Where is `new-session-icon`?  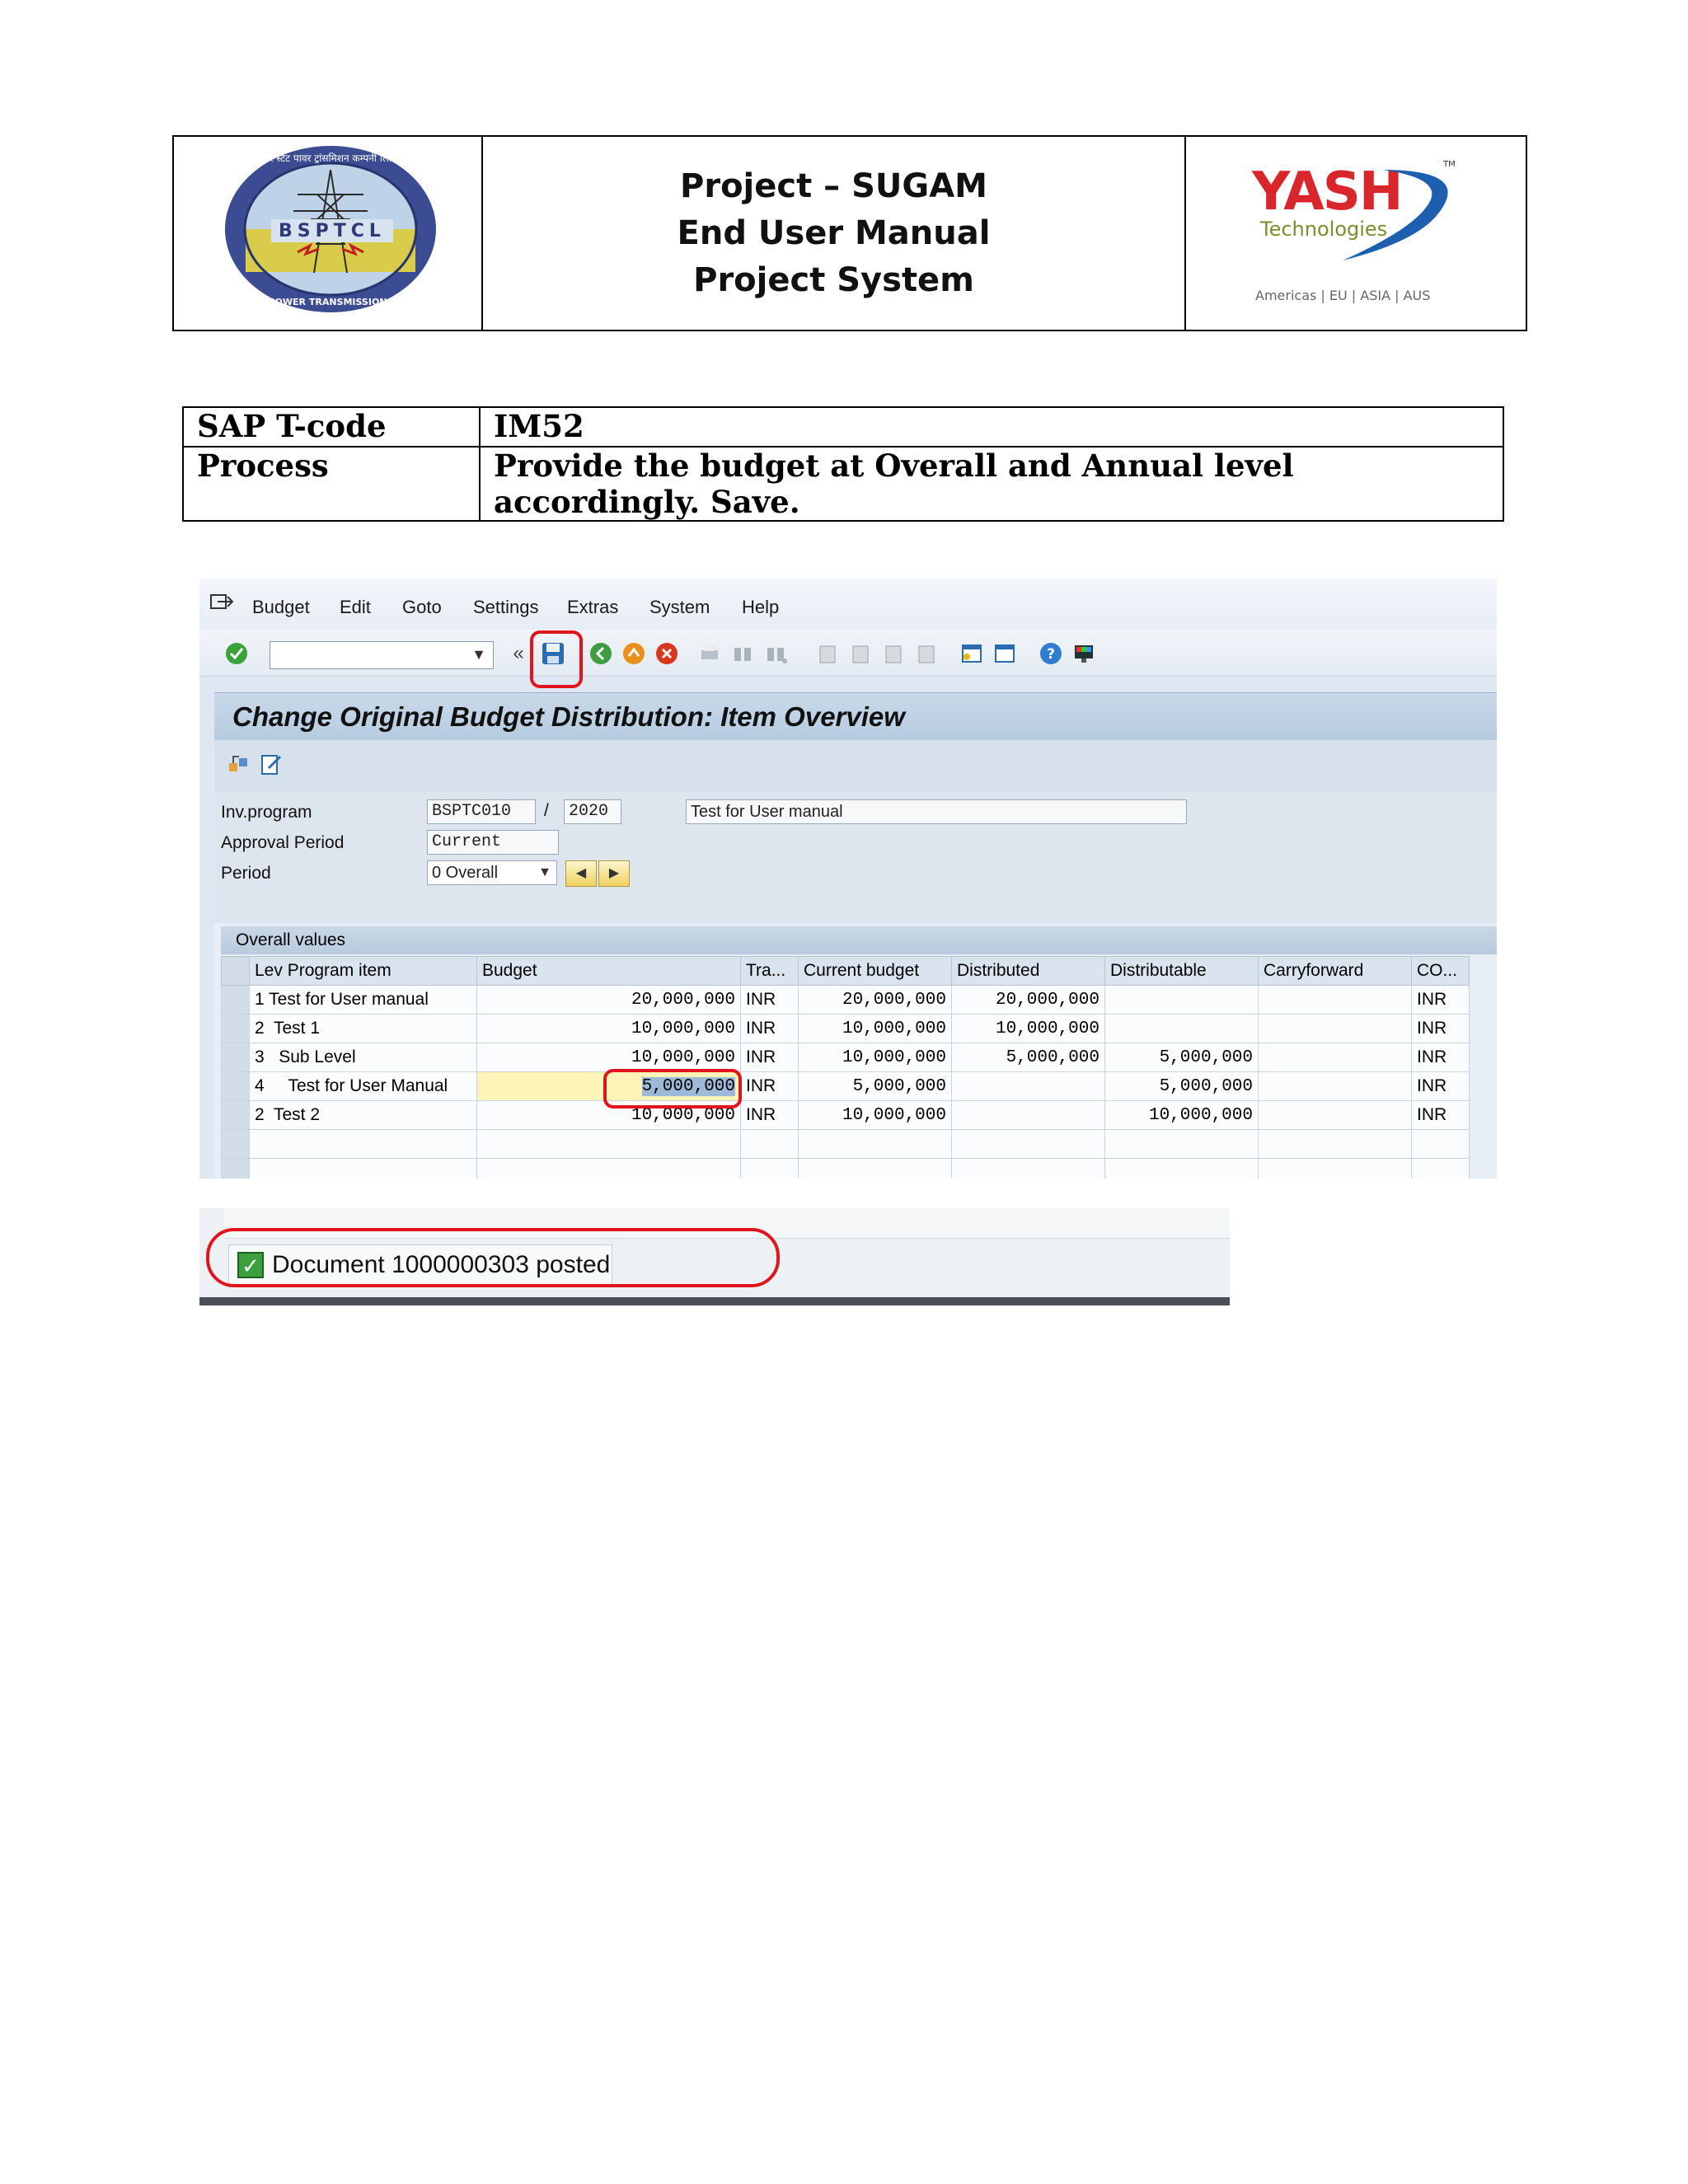
new-session-icon is located at coordinates (971, 653).